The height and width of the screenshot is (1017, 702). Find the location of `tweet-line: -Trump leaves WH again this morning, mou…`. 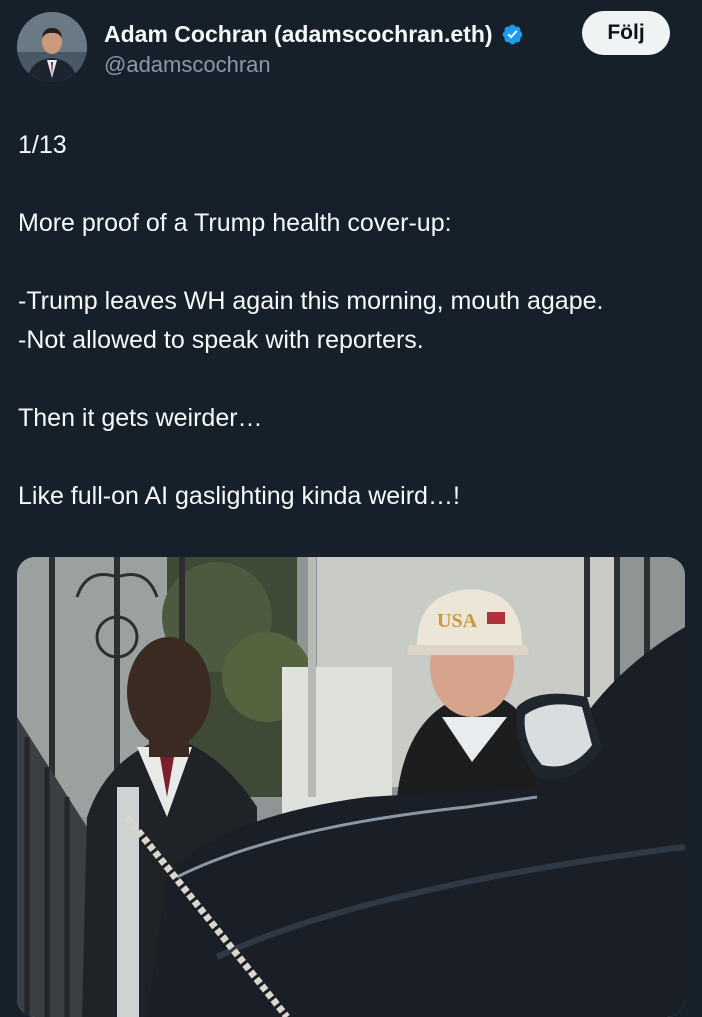

tweet-line: -Trump leaves WH again this morning, mou… is located at coordinates (311, 301).